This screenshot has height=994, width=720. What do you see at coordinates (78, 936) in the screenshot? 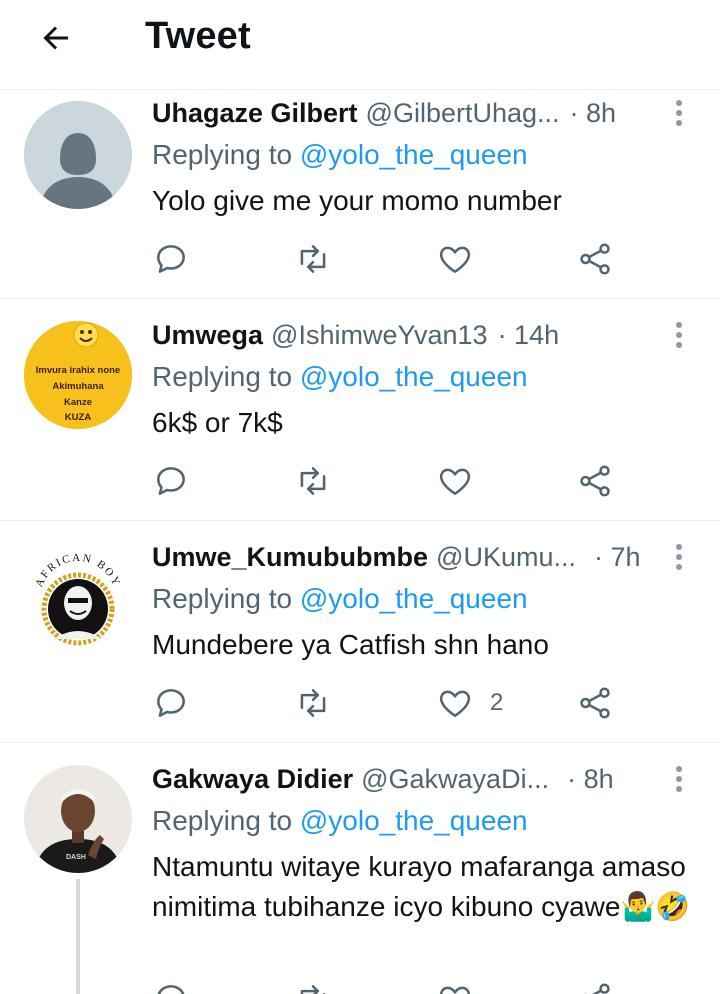
I see `thread-connector-line` at bounding box center [78, 936].